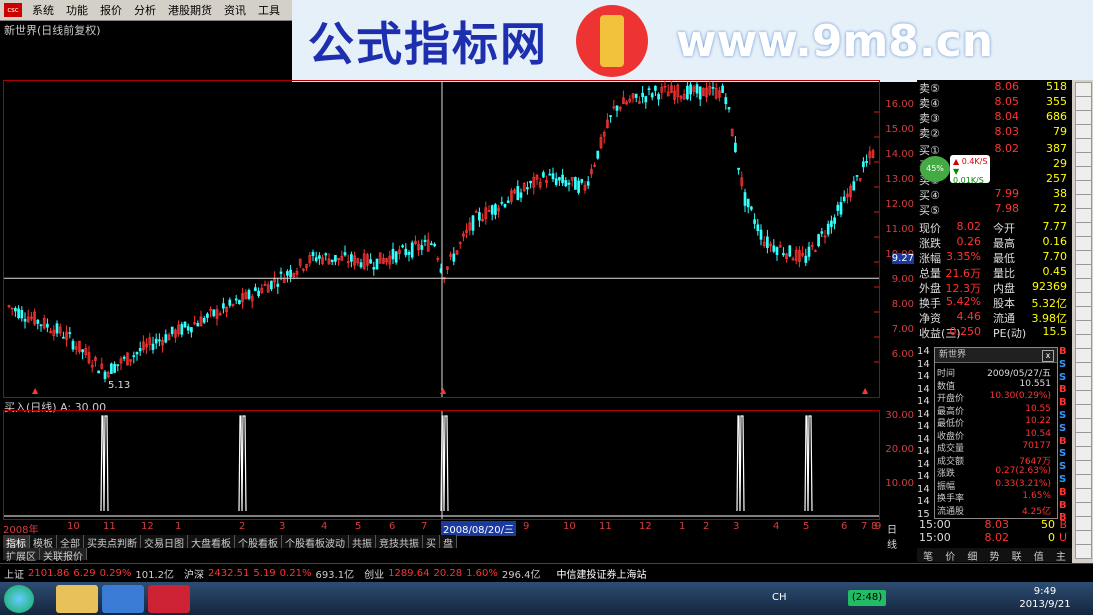 The height and width of the screenshot is (615, 1093). I want to click on explorer-taskbar-icon, so click(77, 599).